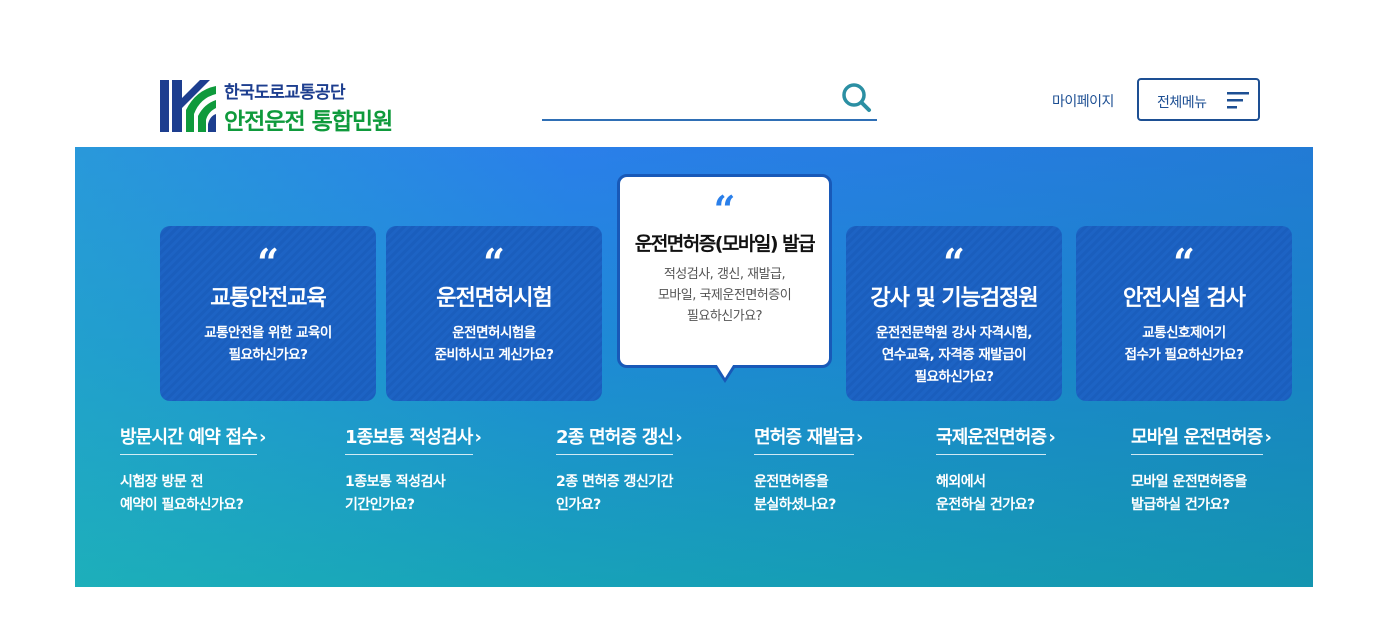 The width and height of the screenshot is (1376, 620). What do you see at coordinates (308, 122) in the screenshot?
I see `site-title: 안전운전 통합민원` at bounding box center [308, 122].